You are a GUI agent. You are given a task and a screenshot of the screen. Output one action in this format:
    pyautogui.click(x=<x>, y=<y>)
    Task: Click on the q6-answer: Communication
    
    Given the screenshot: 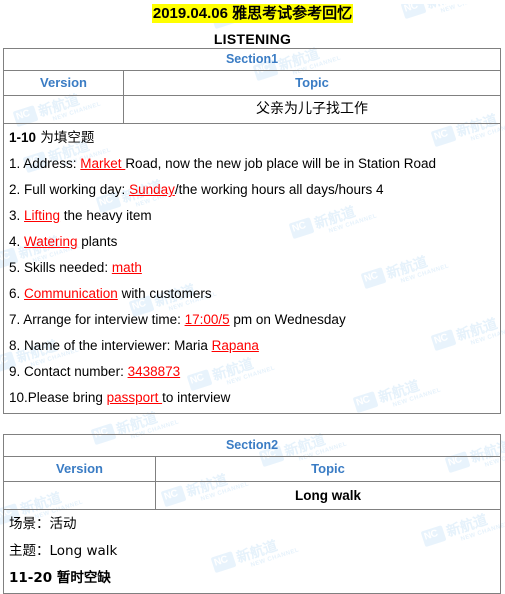 What is the action you would take?
    pyautogui.click(x=71, y=293)
    